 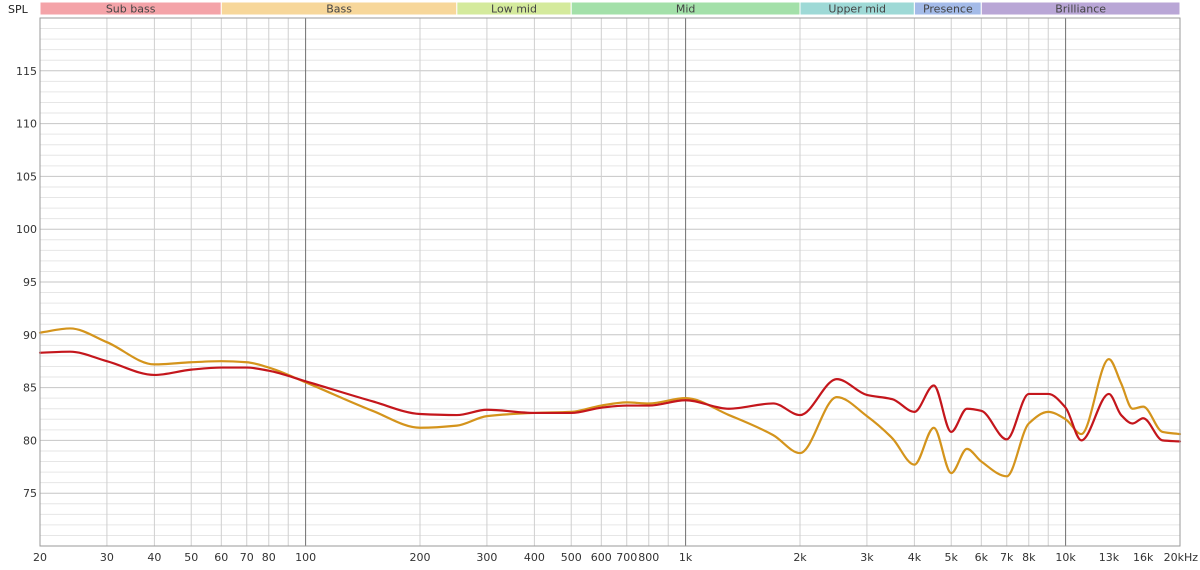 What do you see at coordinates (1143, 557) in the screenshot?
I see `x-tick-label: 16k` at bounding box center [1143, 557].